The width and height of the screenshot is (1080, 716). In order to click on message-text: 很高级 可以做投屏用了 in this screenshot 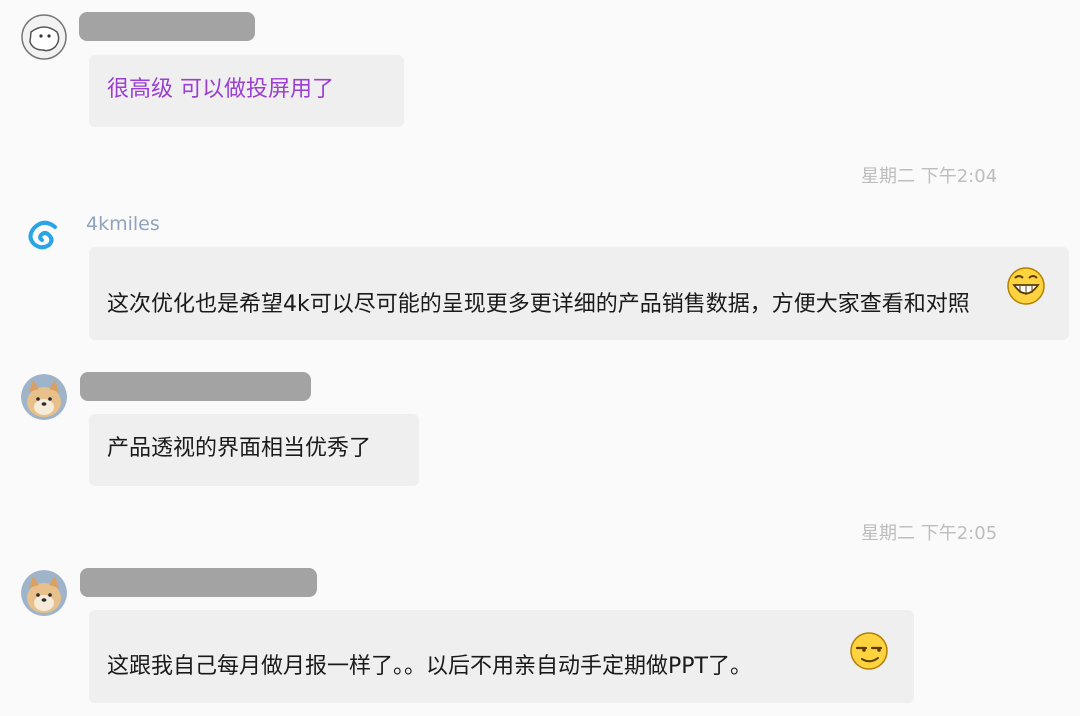, I will do `click(220, 89)`.